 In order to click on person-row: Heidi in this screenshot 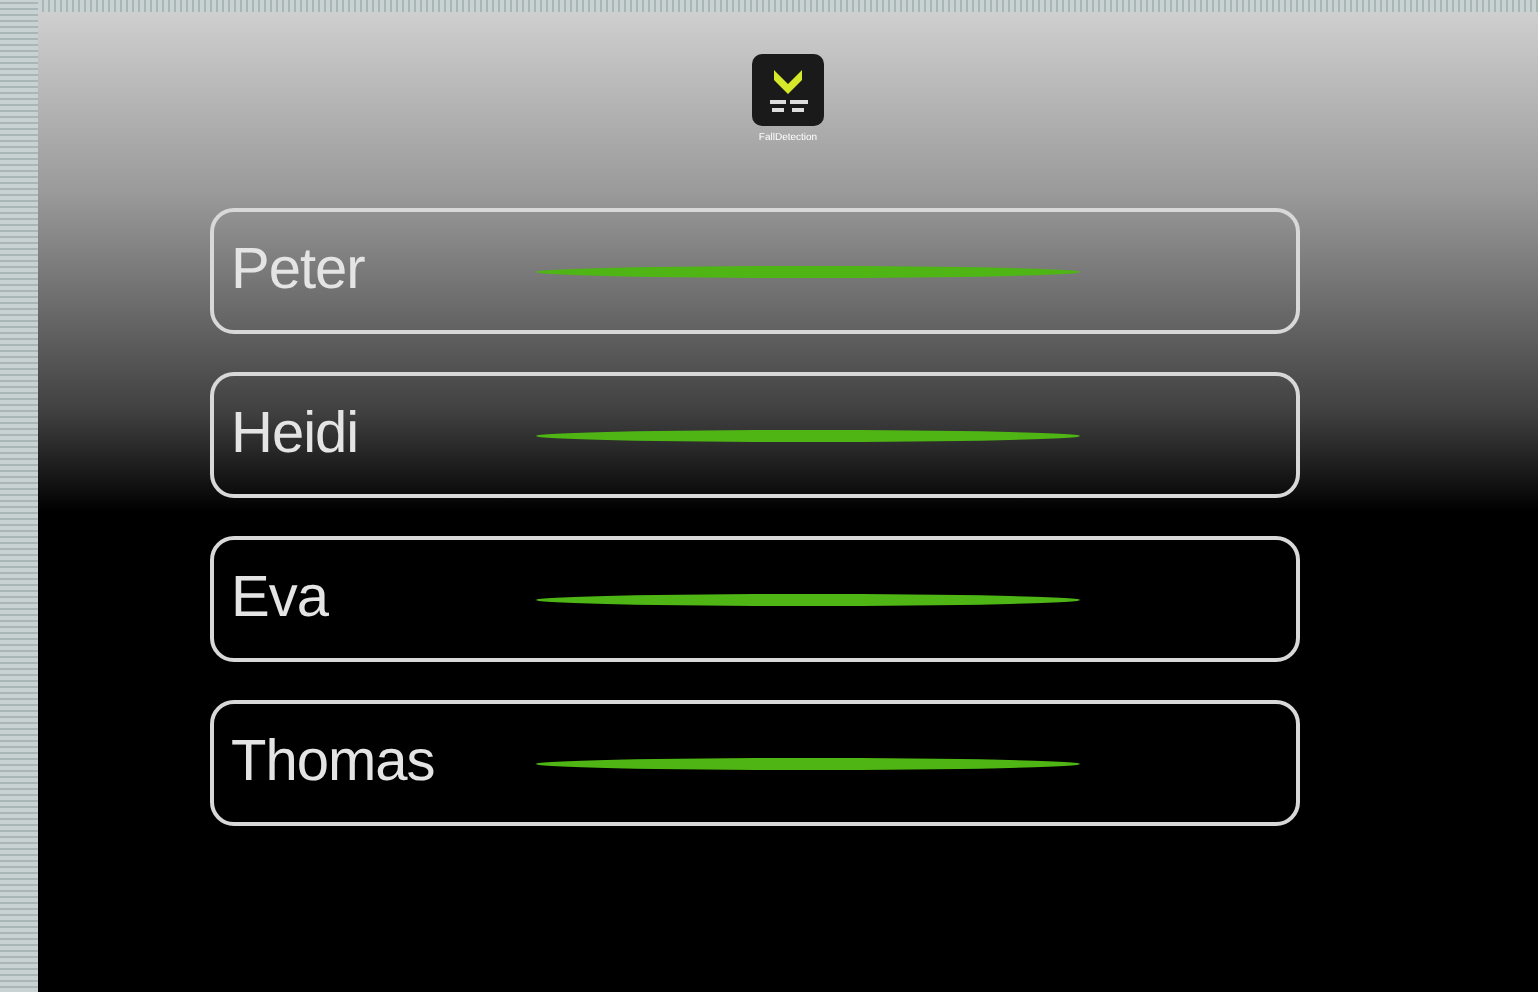, I will do `click(754, 435)`.